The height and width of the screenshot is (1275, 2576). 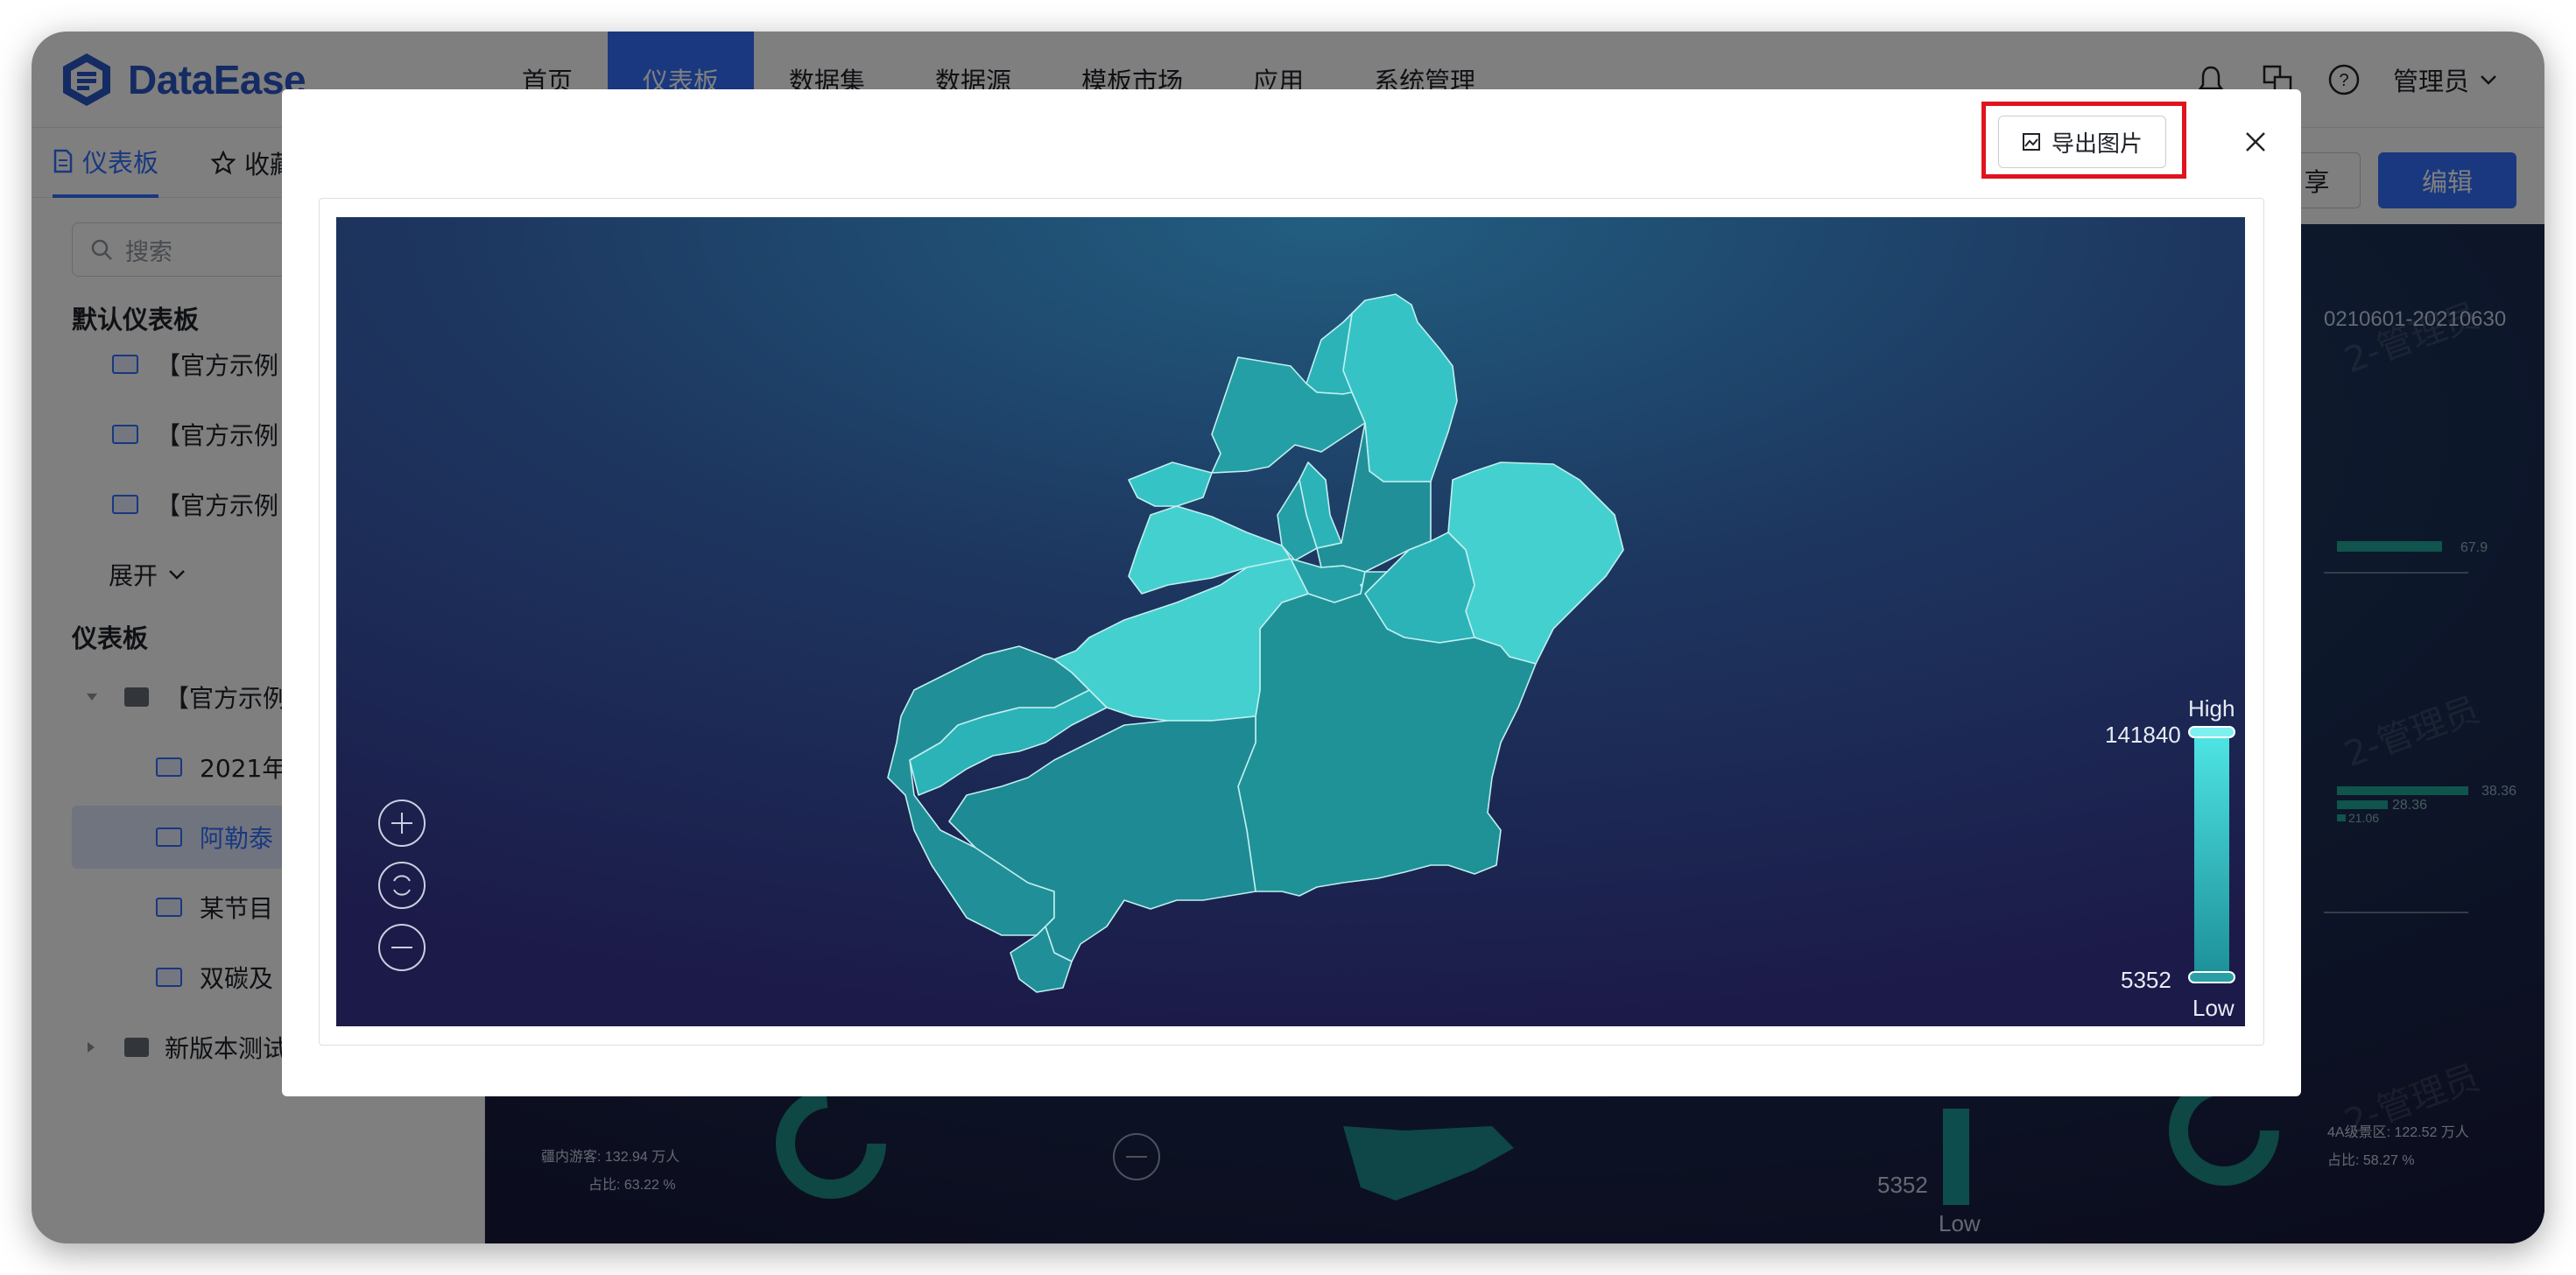 I want to click on legend-handle-bottom, so click(x=2211, y=977).